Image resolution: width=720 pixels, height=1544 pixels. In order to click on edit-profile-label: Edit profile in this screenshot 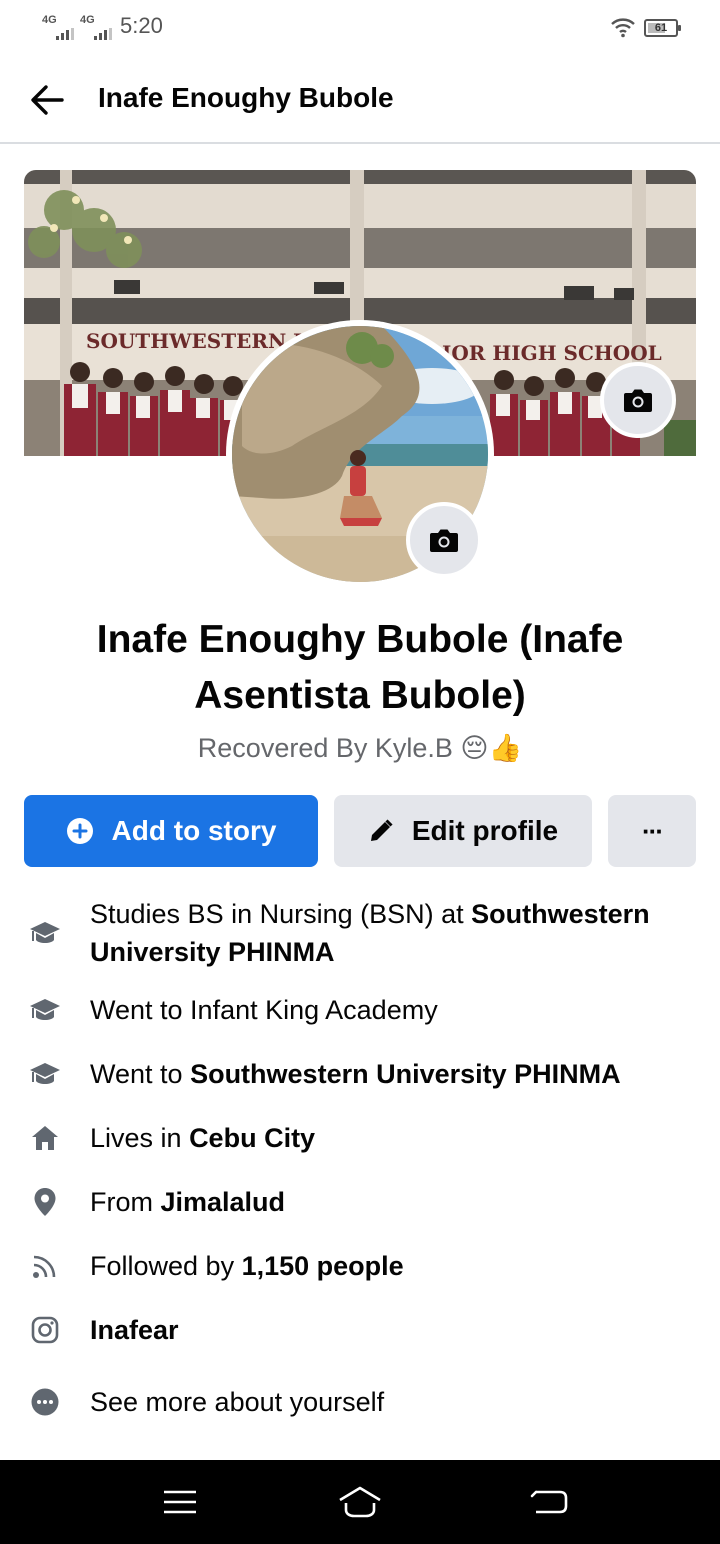, I will do `click(485, 830)`.